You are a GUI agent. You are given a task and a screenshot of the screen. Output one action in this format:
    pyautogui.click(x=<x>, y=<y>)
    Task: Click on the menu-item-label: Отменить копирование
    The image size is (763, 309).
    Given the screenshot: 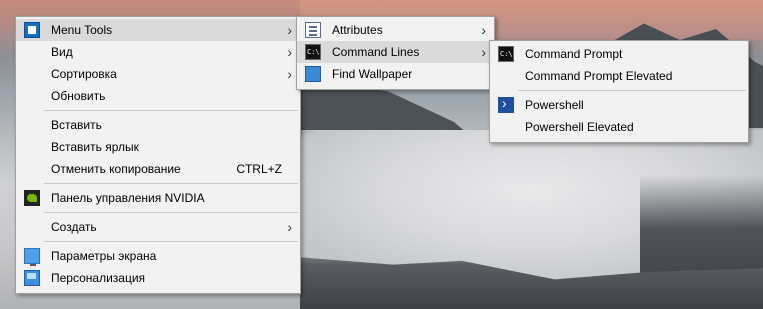 What is the action you would take?
    pyautogui.click(x=116, y=169)
    